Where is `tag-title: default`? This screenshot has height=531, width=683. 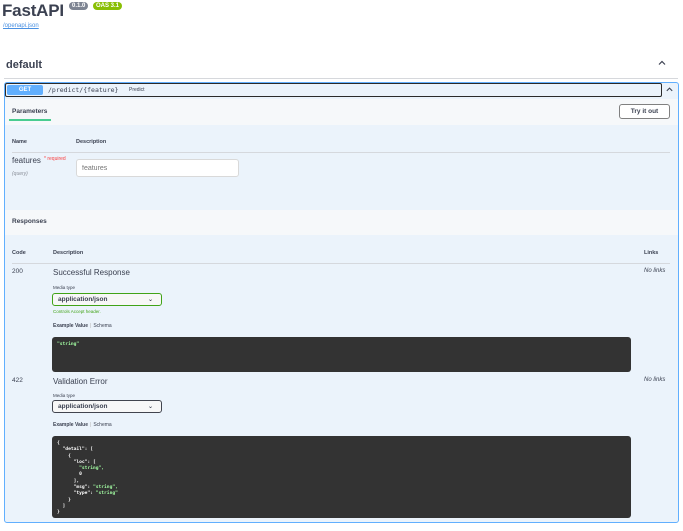
tag-title: default is located at coordinates (24, 65).